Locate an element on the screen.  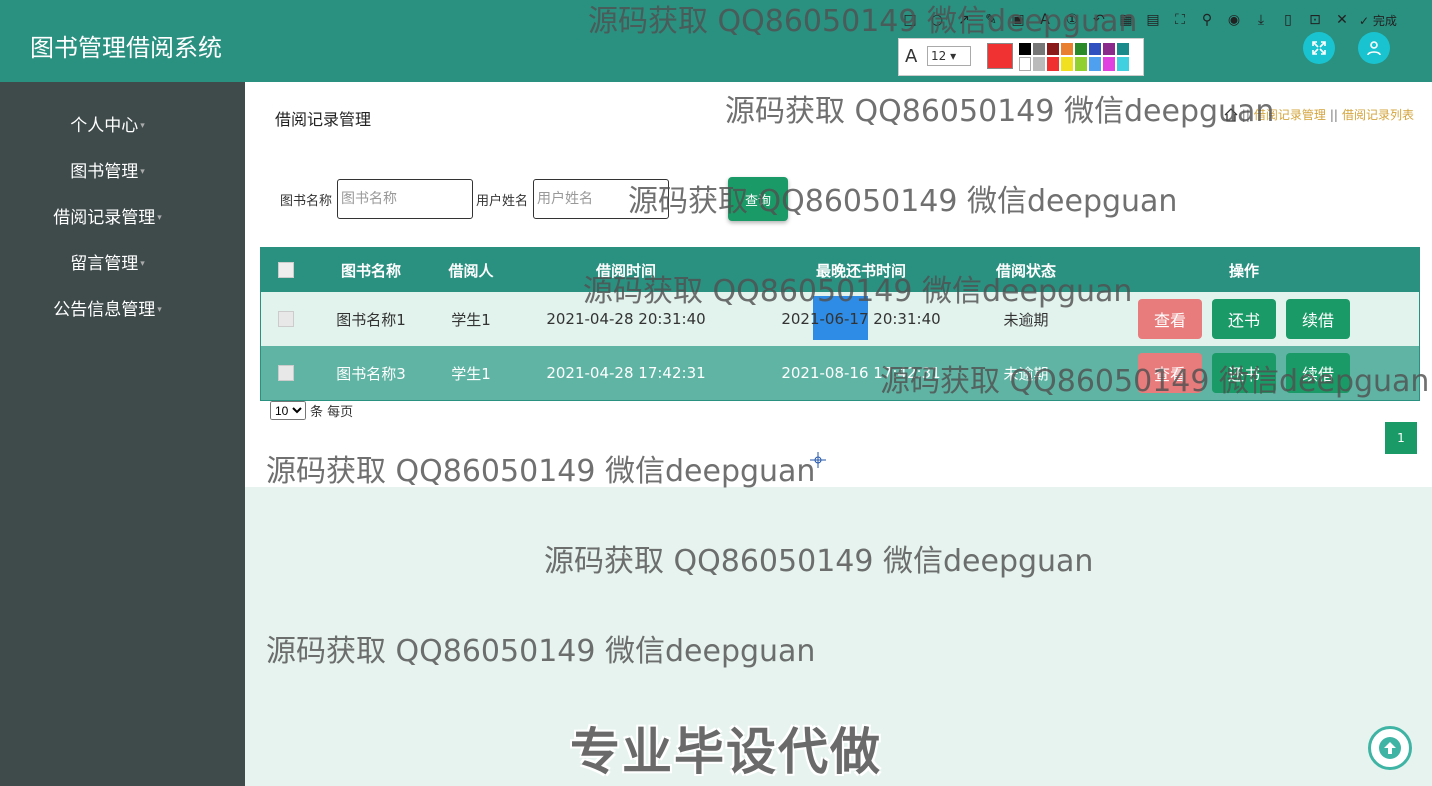
return-button: 还书 is located at coordinates (1244, 319).